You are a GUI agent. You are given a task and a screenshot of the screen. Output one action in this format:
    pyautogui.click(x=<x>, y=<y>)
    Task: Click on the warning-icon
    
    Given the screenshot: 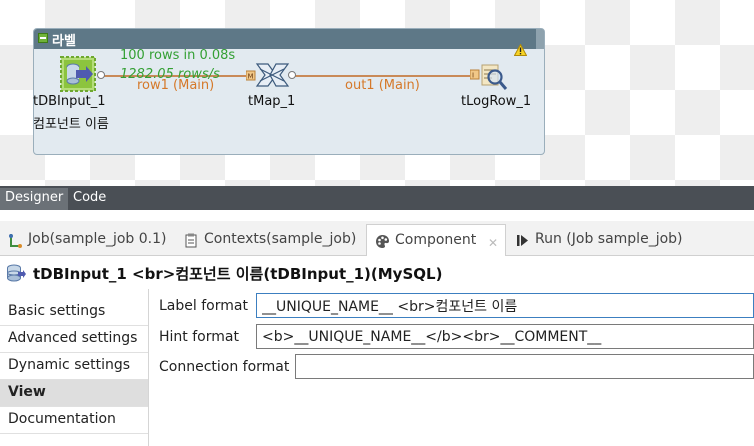 What is the action you would take?
    pyautogui.click(x=520, y=50)
    